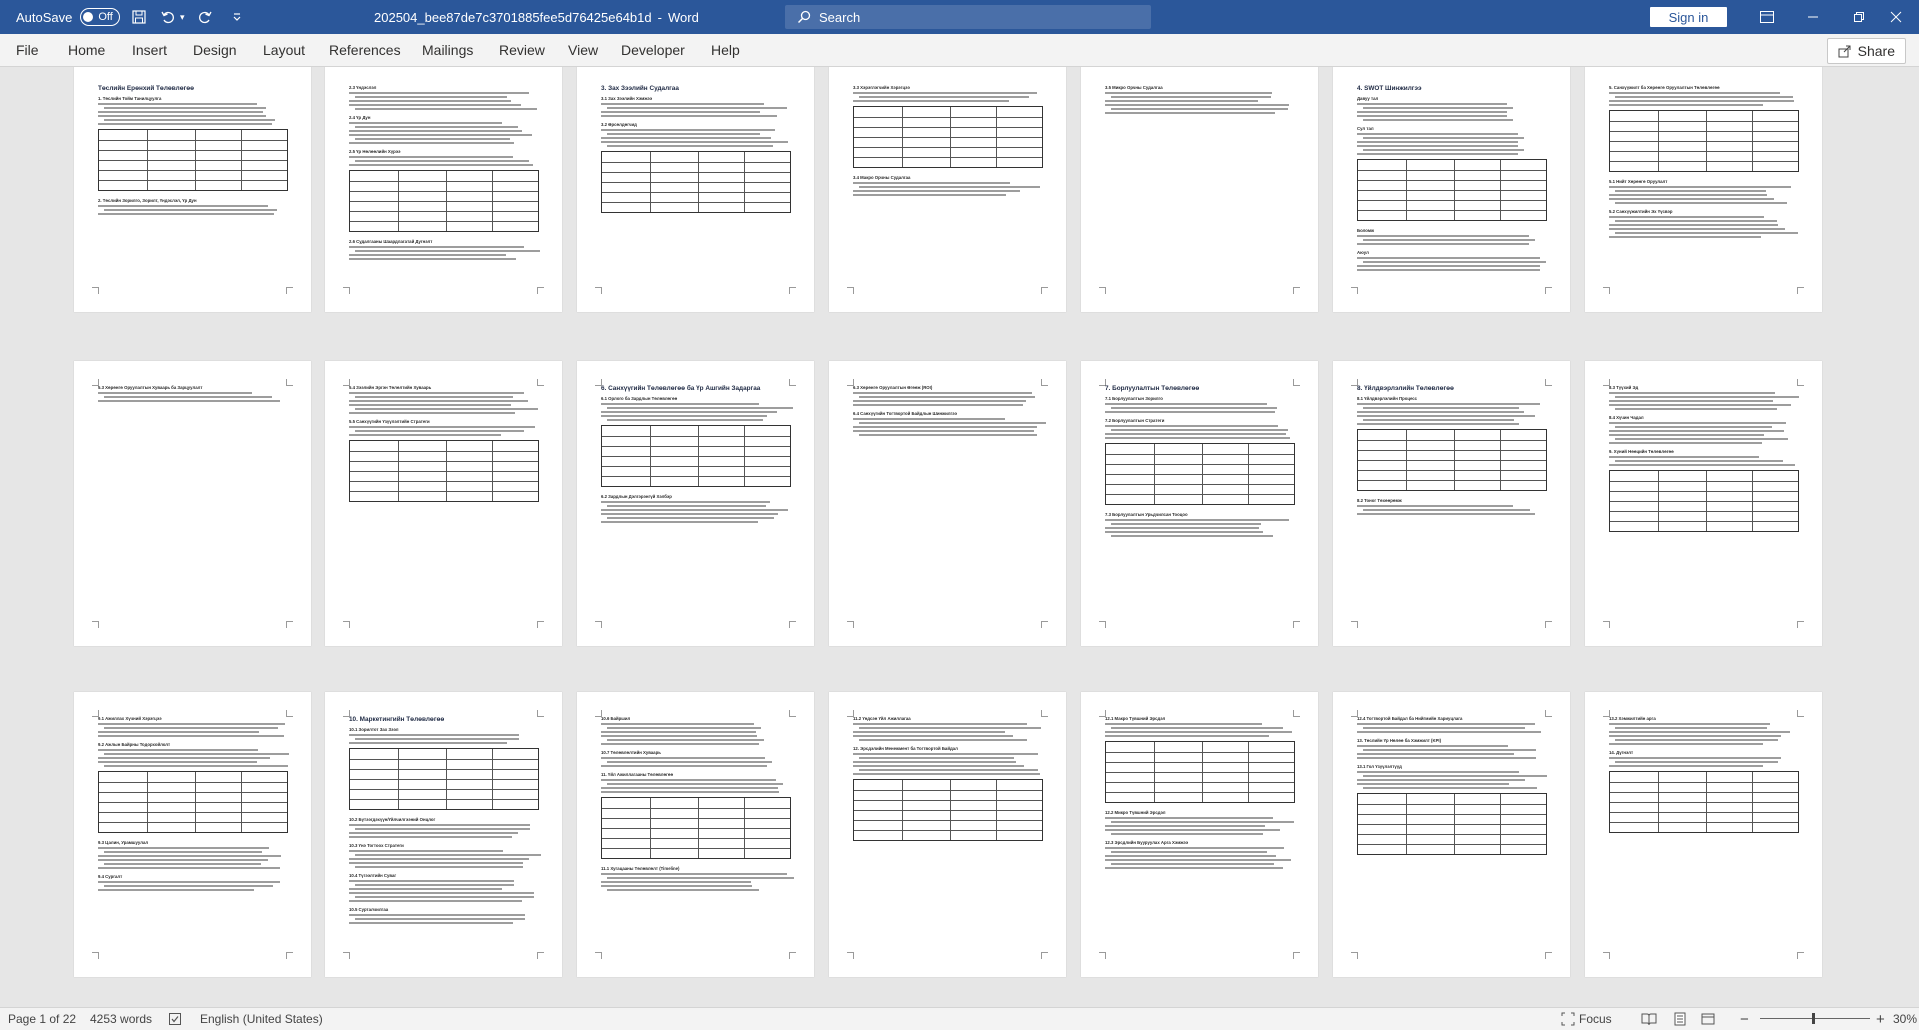  Describe the element at coordinates (100, 17) in the screenshot. I see `autosave-toggle: Off` at that location.